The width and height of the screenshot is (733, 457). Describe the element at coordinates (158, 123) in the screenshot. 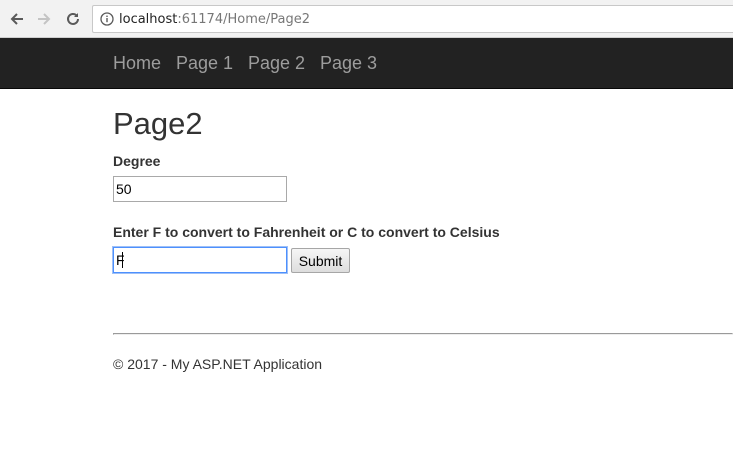

I see `page-title: Page2` at that location.